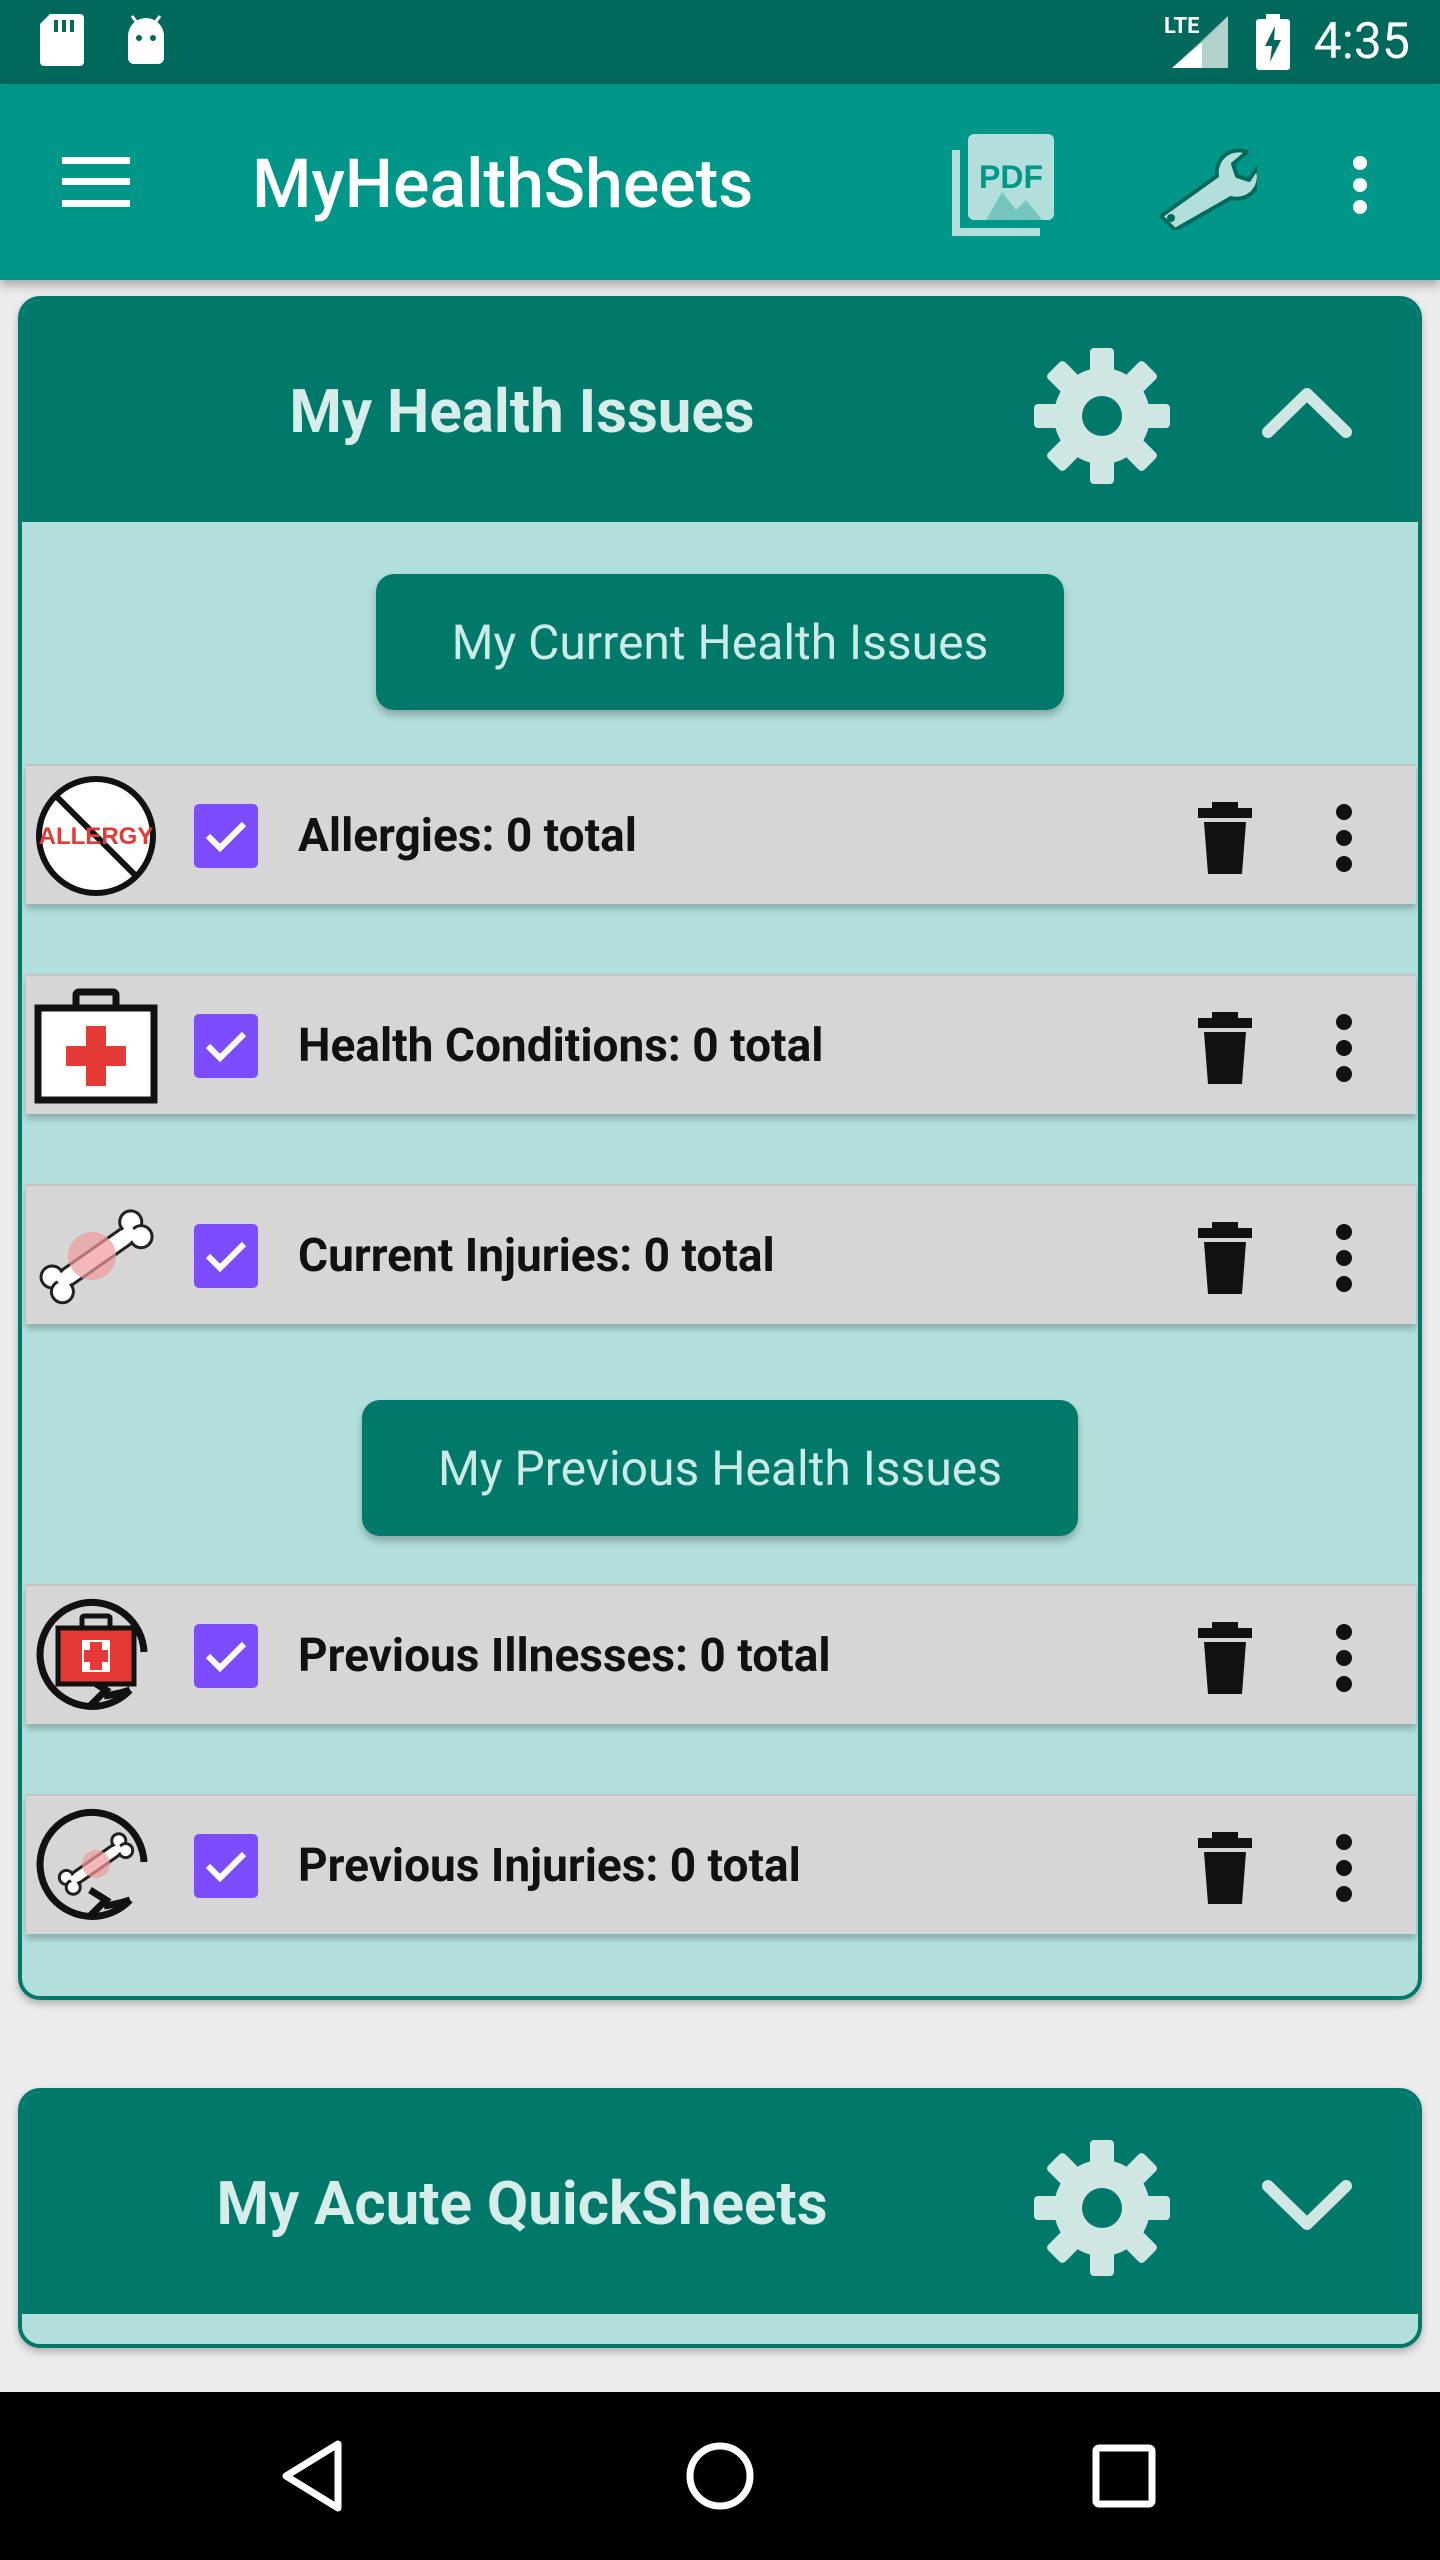 Image resolution: width=1440 pixels, height=2560 pixels. I want to click on previous-health-issues-button: My Previous Health Issues, so click(720, 1468).